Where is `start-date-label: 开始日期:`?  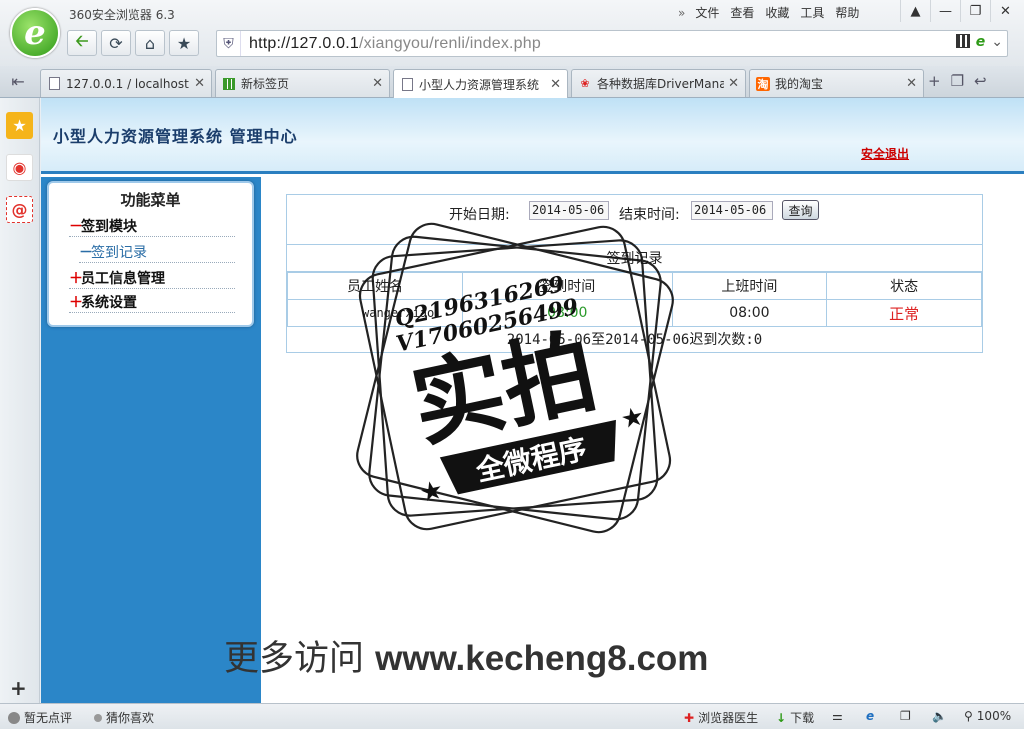
start-date-label: 开始日期: is located at coordinates (479, 215).